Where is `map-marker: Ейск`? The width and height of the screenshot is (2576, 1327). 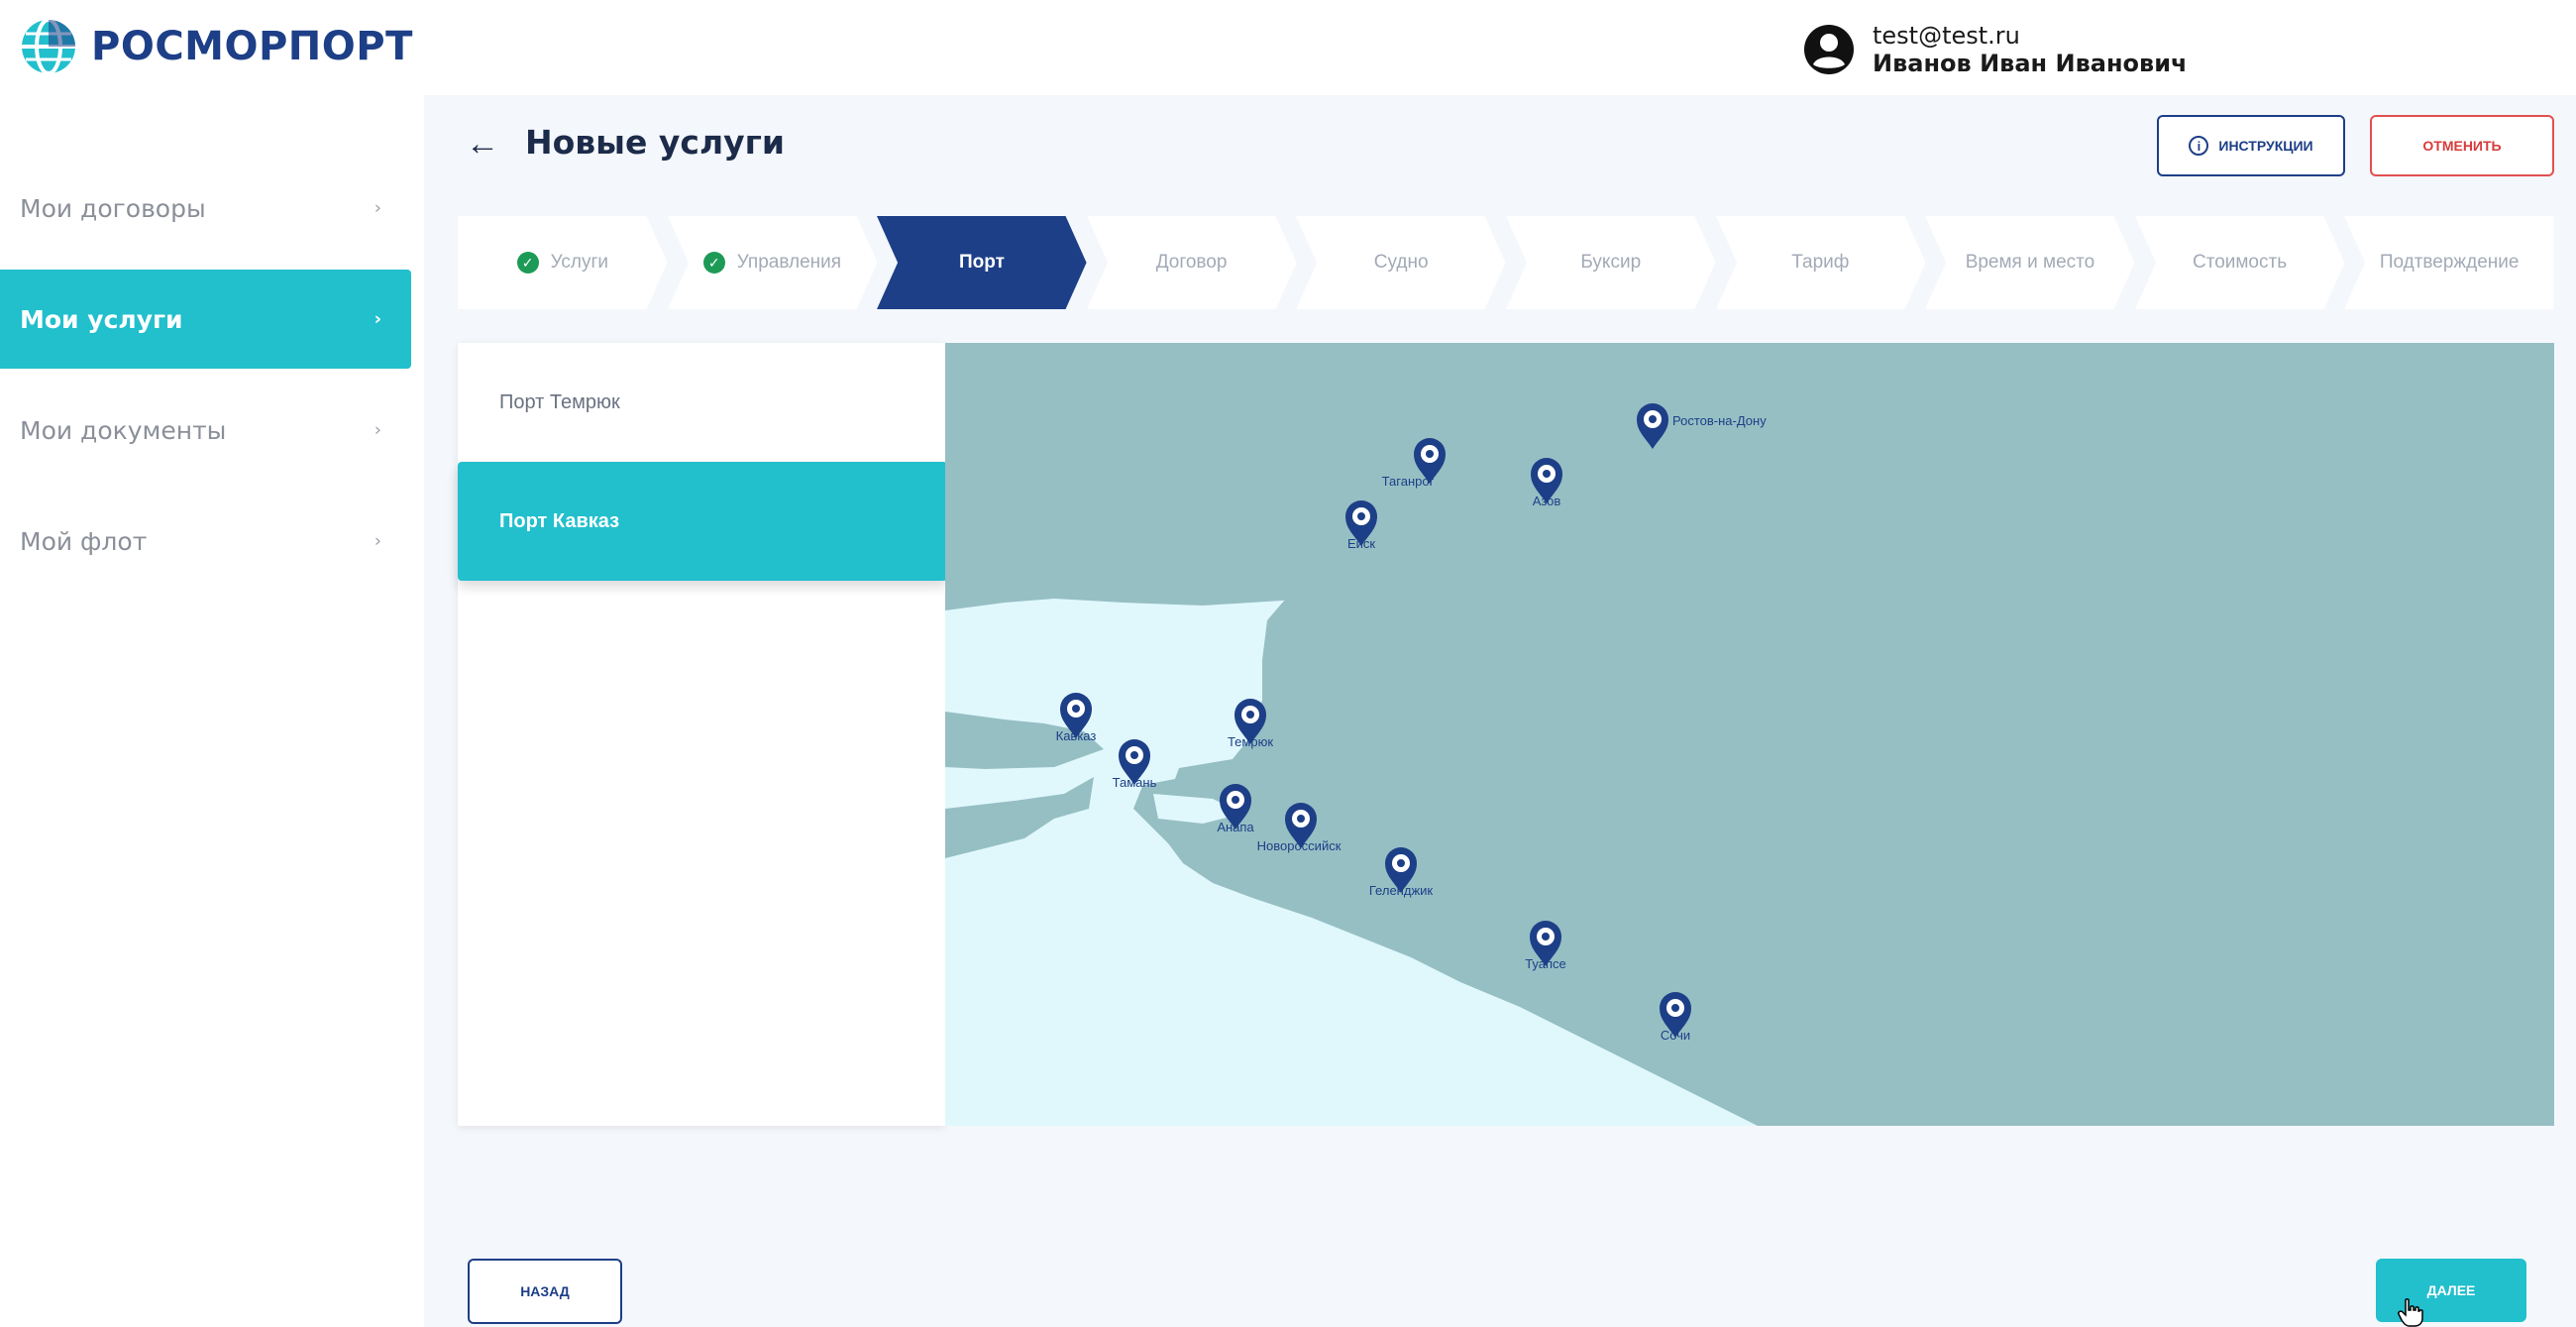 map-marker: Ейск is located at coordinates (1361, 525).